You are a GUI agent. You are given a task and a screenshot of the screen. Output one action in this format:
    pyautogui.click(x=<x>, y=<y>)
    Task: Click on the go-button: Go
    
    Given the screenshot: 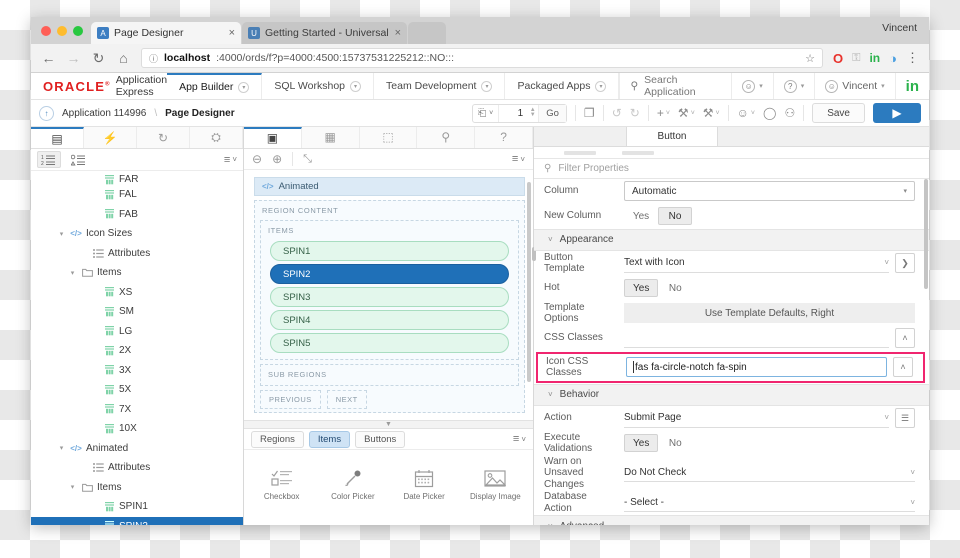 What is the action you would take?
    pyautogui.click(x=552, y=113)
    